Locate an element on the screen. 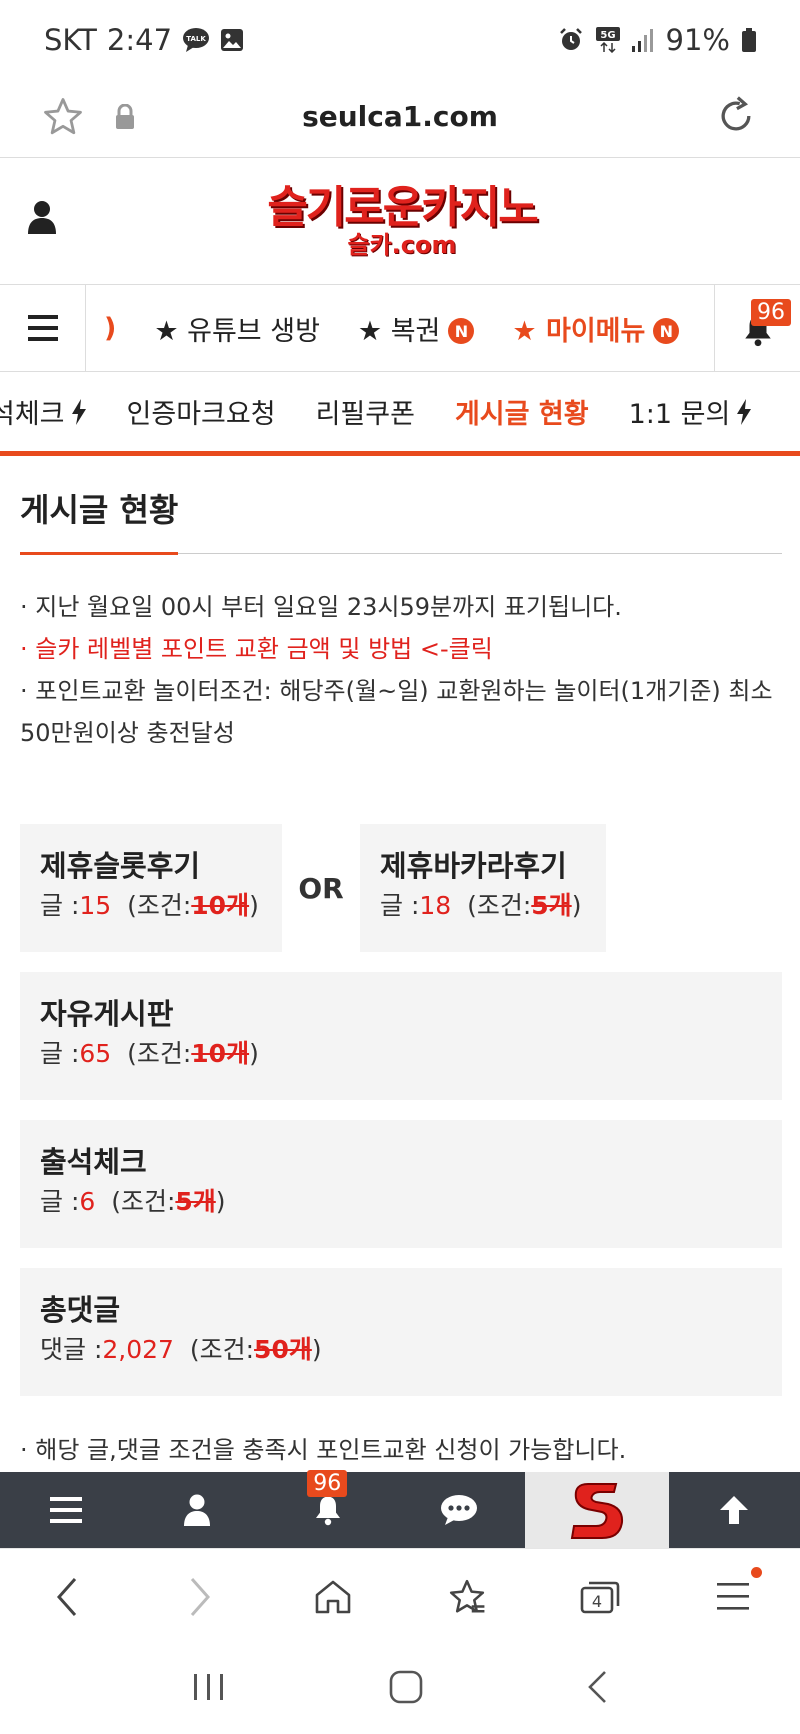 This screenshot has height=1734, width=800. recent-apps-button is located at coordinates (209, 1689).